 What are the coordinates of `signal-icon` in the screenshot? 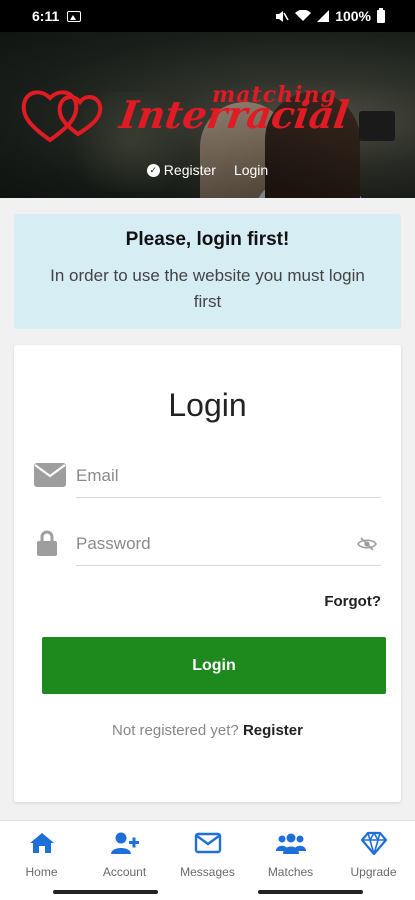 It's located at (323, 16).